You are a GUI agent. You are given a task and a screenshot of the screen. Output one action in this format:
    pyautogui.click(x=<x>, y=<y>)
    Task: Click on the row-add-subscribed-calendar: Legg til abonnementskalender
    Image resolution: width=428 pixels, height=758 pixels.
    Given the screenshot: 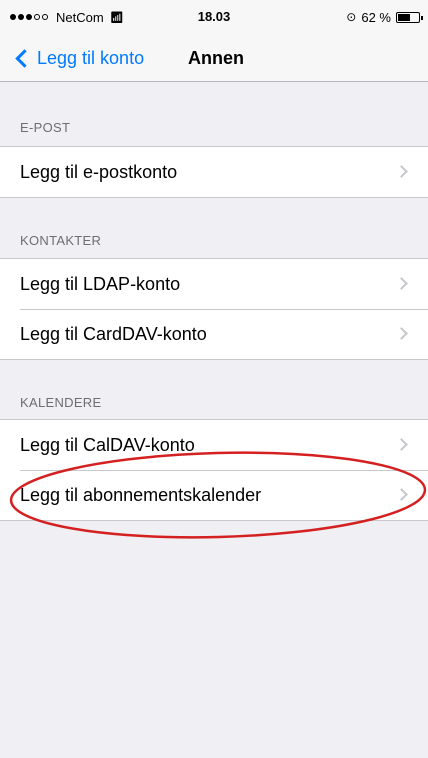 What is the action you would take?
    pyautogui.click(x=214, y=495)
    